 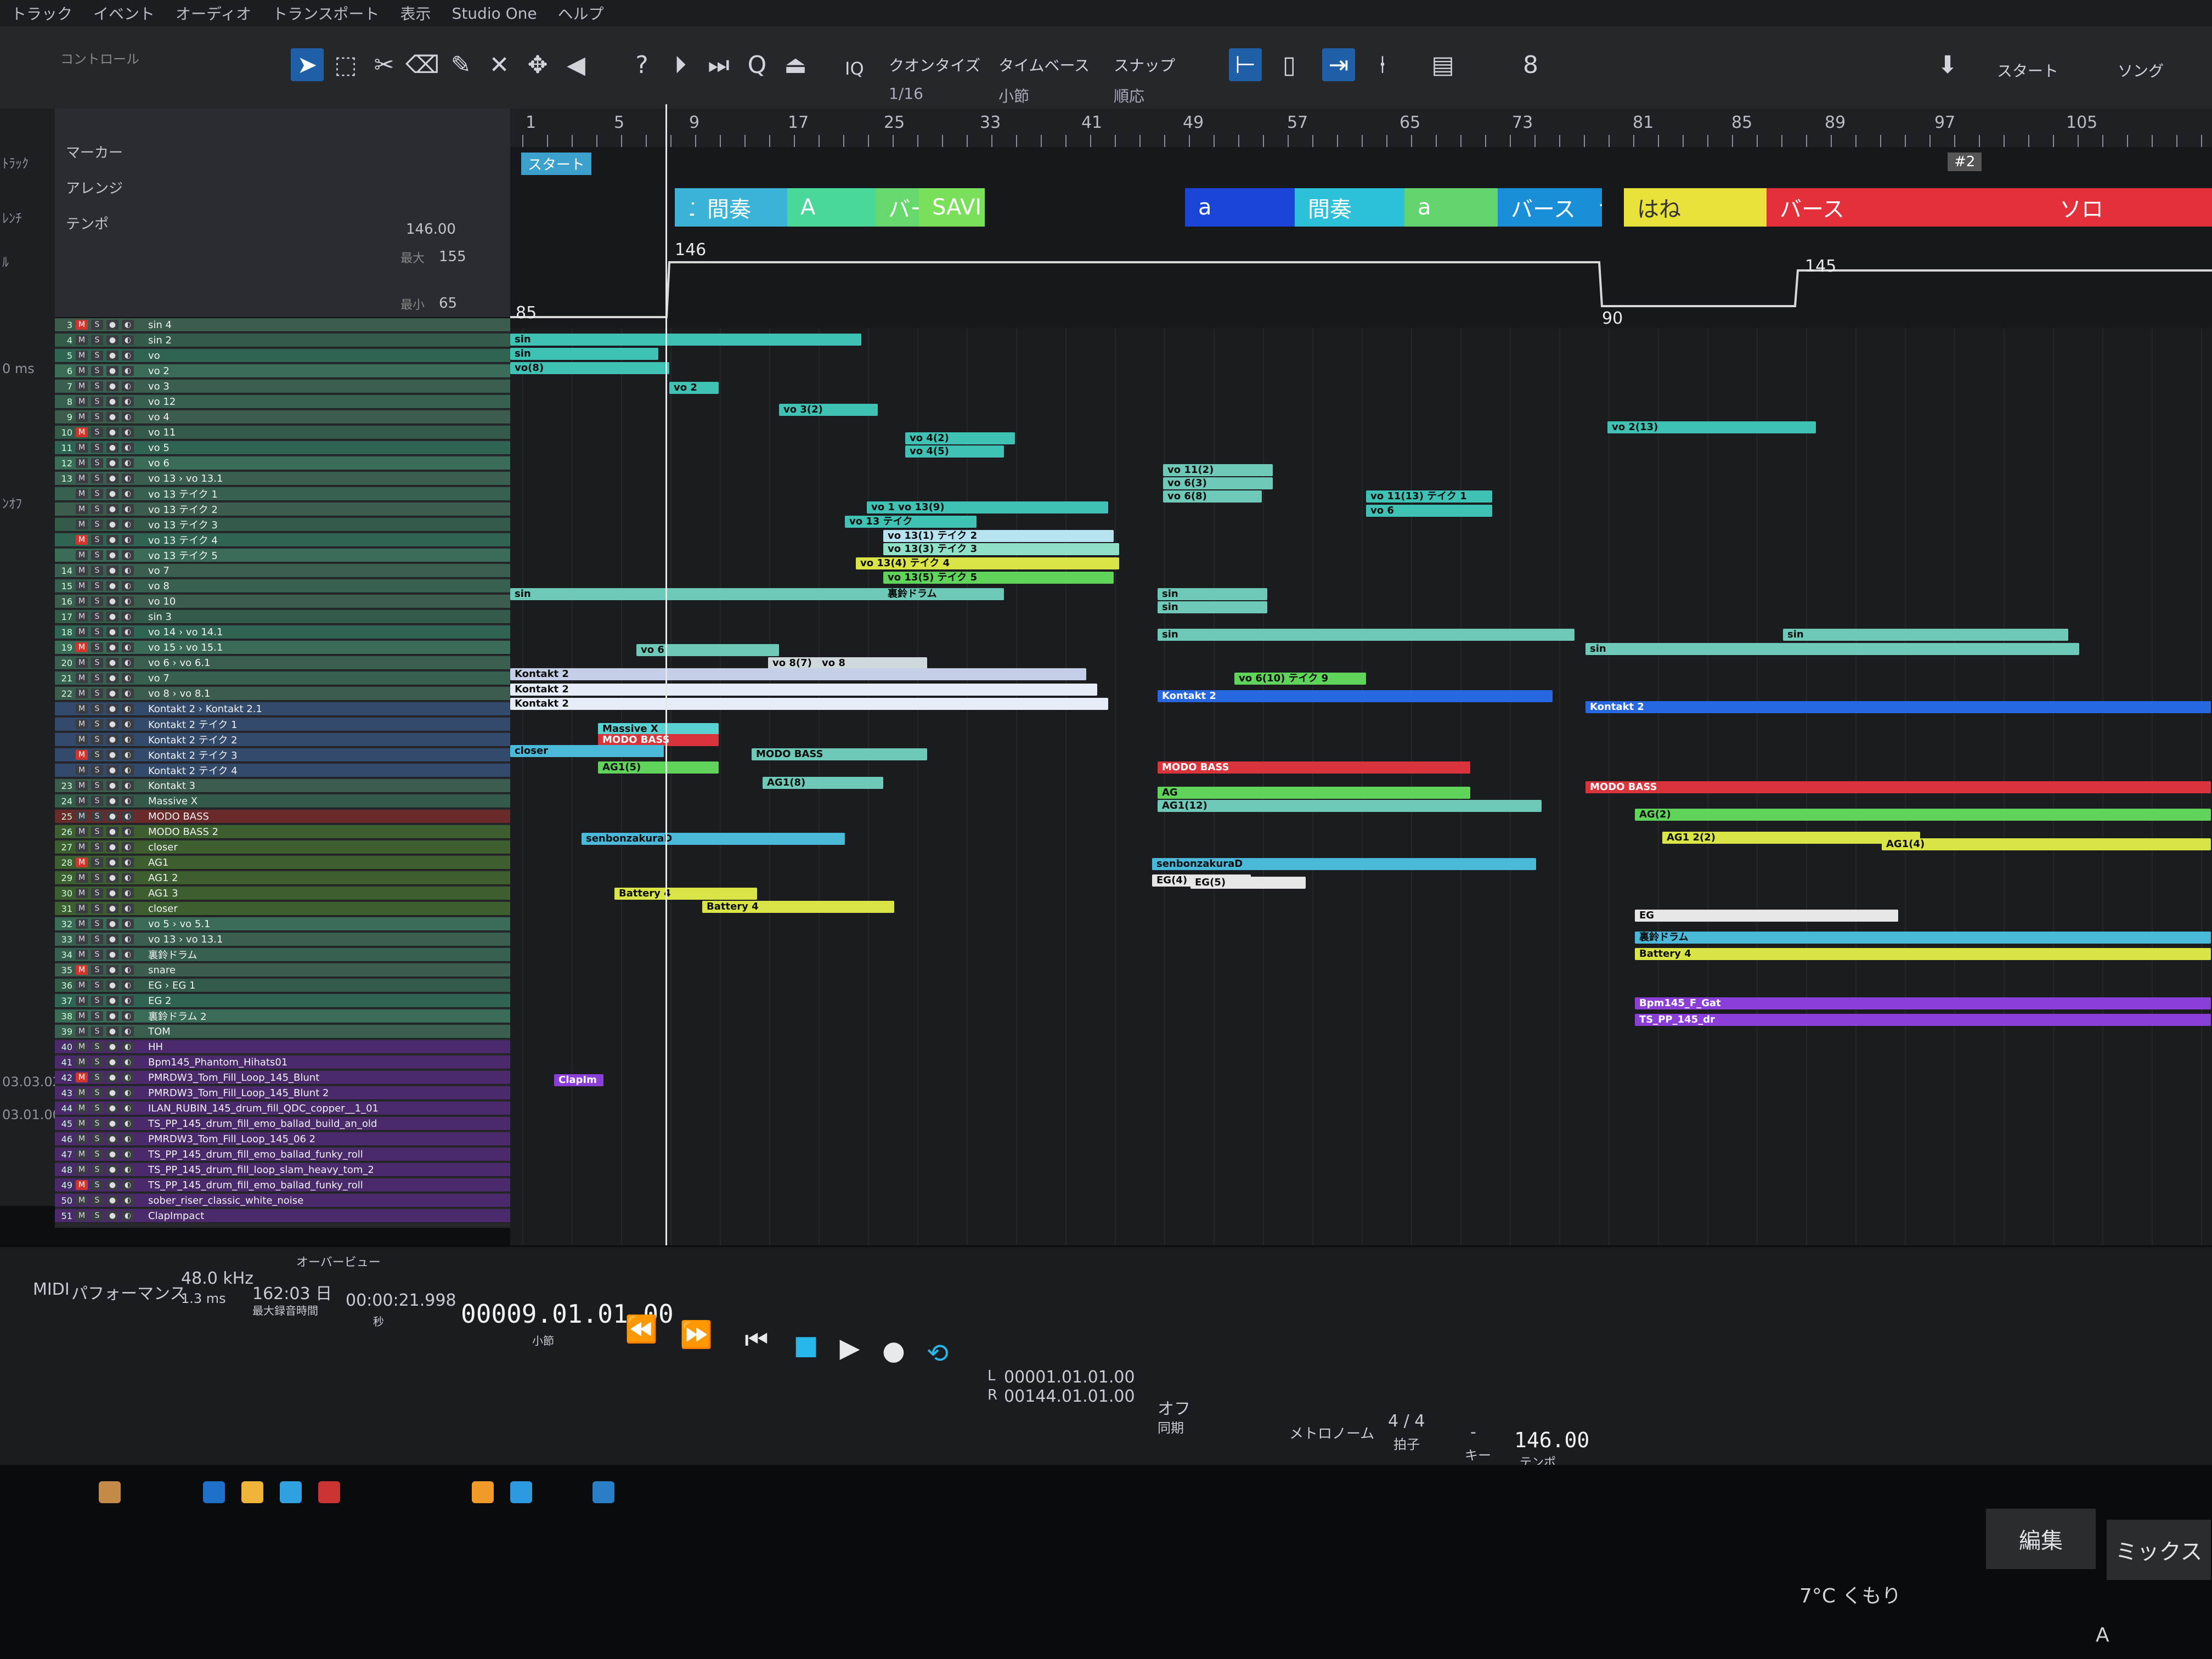 What do you see at coordinates (282, 540) in the screenshot?
I see `track-header: M S ● ◐ vo 13 テイク 4` at bounding box center [282, 540].